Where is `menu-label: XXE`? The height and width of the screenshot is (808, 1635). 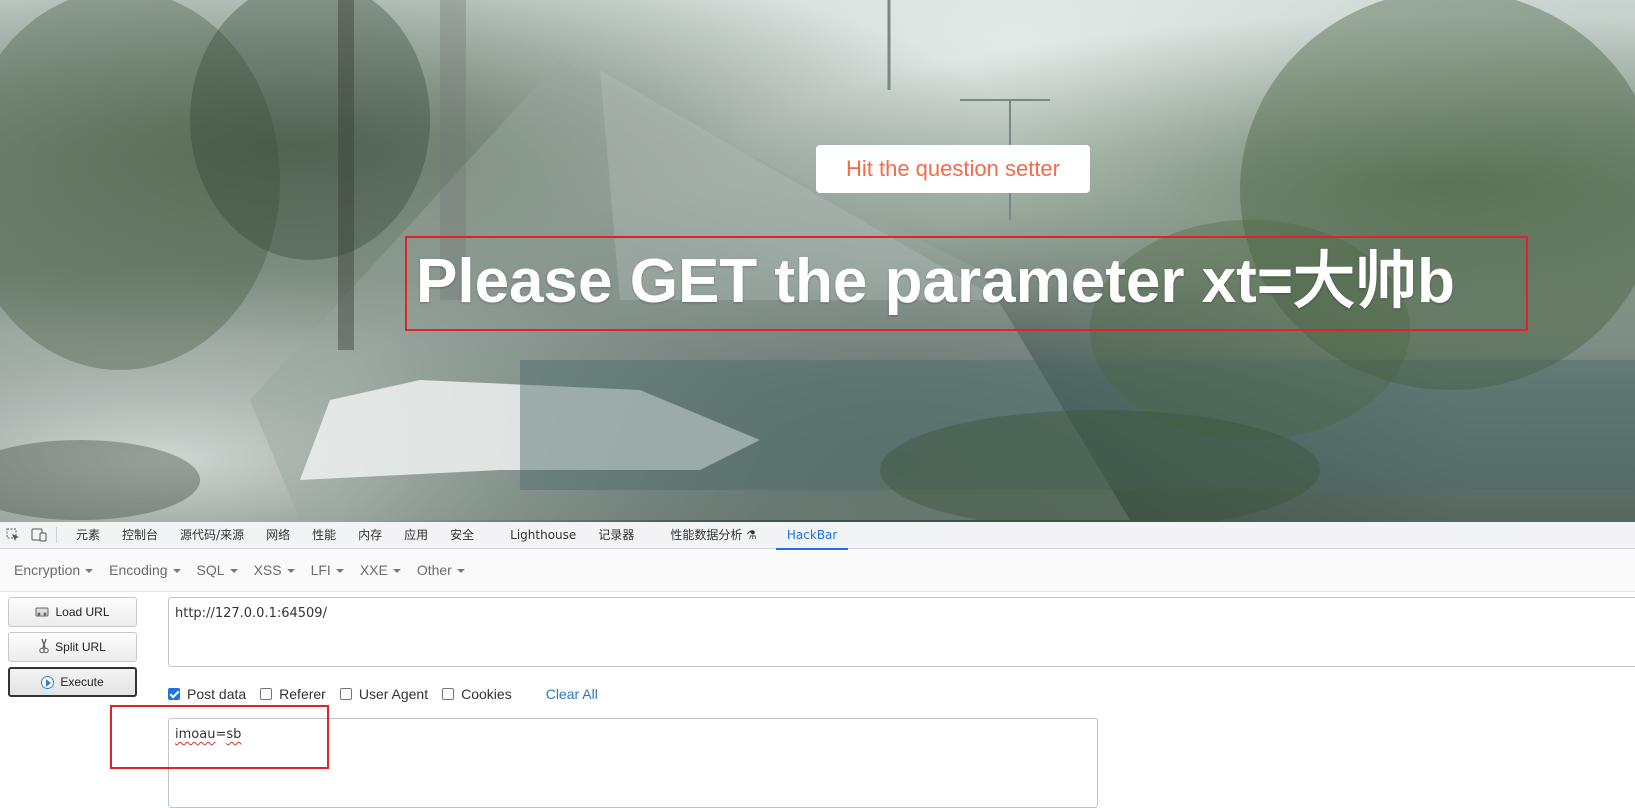 menu-label: XXE is located at coordinates (373, 570).